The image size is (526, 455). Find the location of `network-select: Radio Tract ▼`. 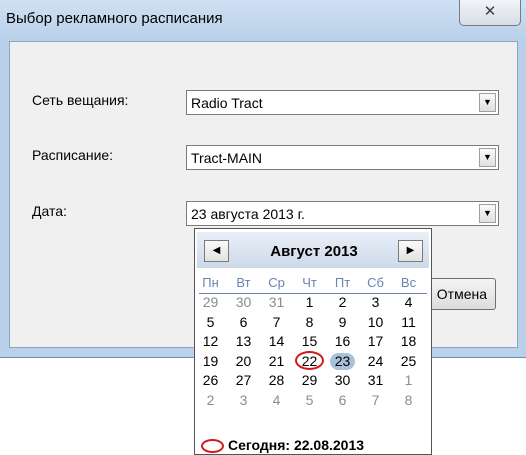

network-select: Radio Tract ▼ is located at coordinates (342, 102).